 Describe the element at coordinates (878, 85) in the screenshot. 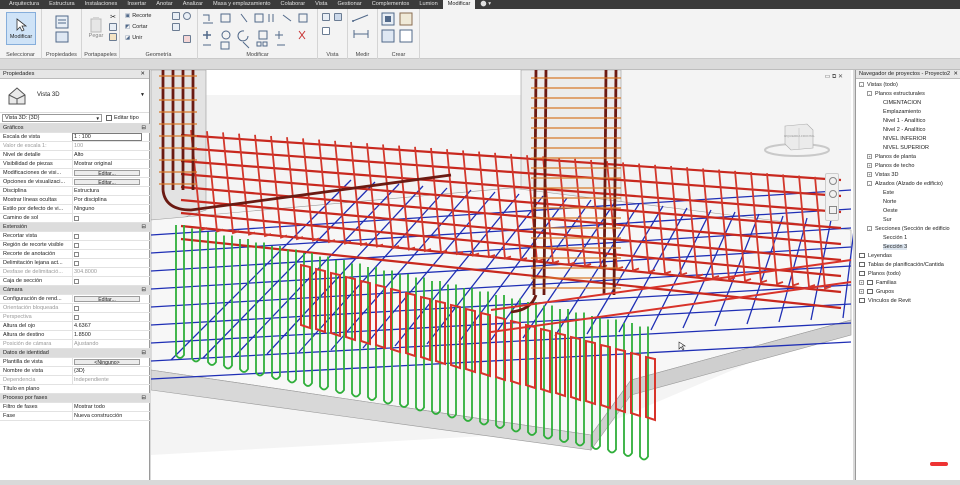

I see `tree-item: - Vistas (todo)` at that location.